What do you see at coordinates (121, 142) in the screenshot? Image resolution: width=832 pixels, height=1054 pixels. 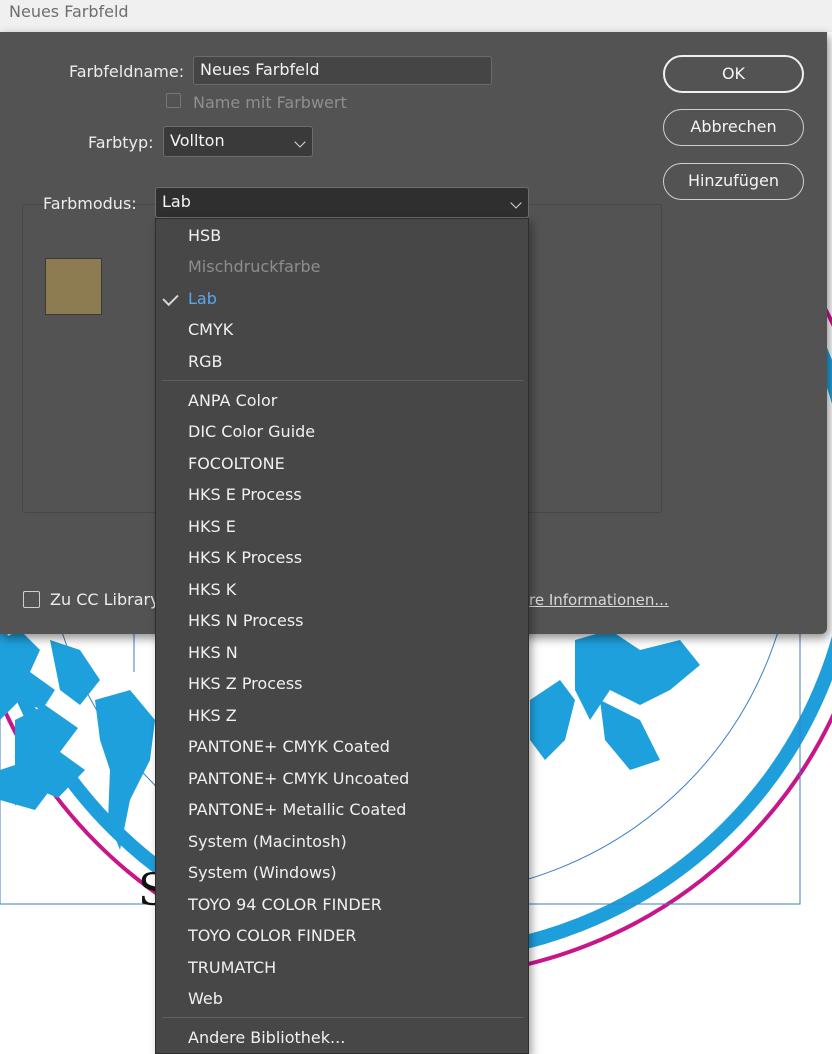 I see `color-type-label: Farbtyp:` at bounding box center [121, 142].